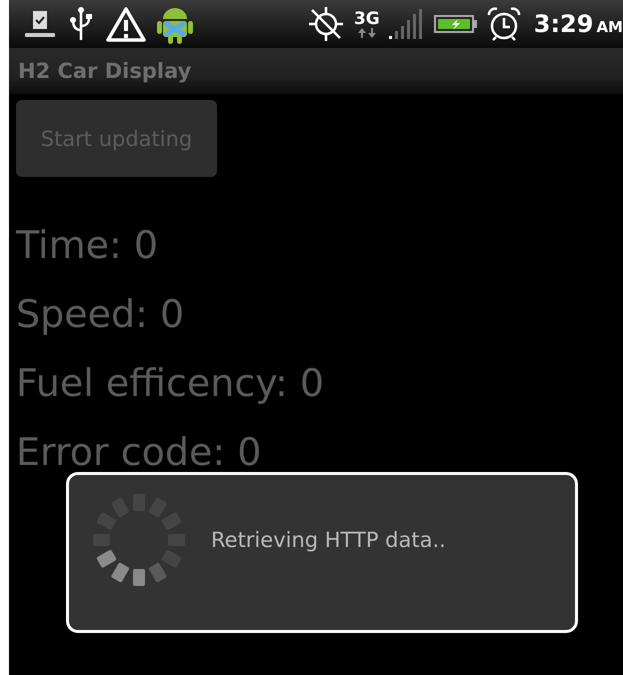  Describe the element at coordinates (325, 24) in the screenshot. I see `gps-off-icon` at that location.